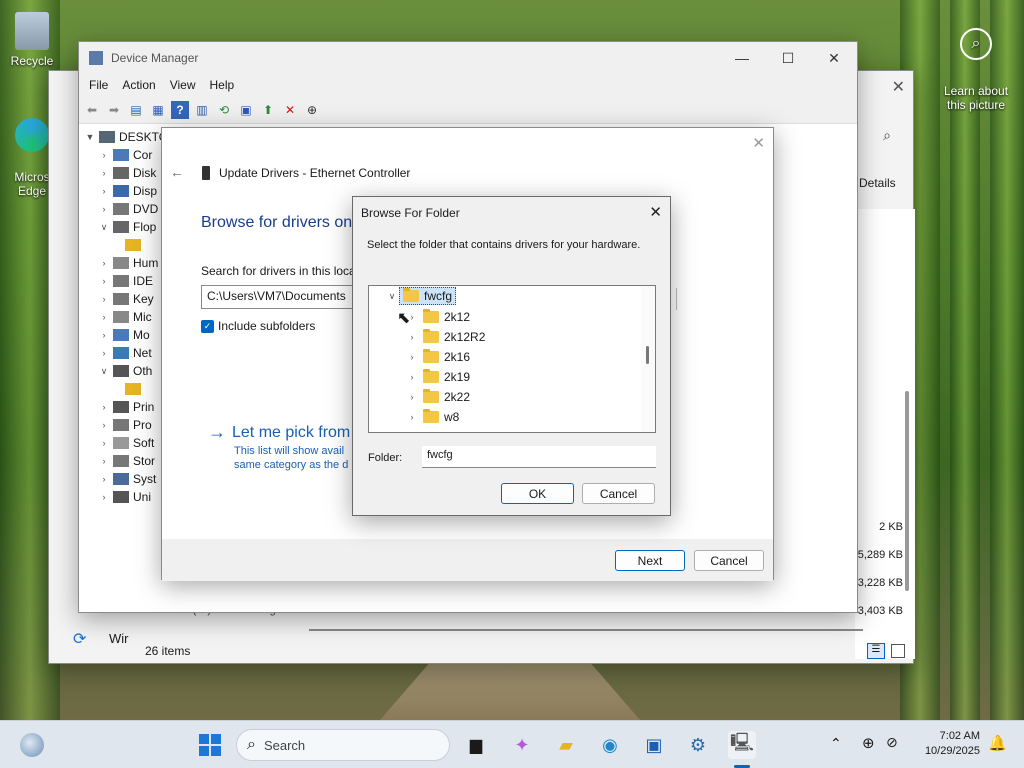 Image resolution: width=1024 pixels, height=768 pixels. I want to click on close-button: ✕, so click(834, 58).